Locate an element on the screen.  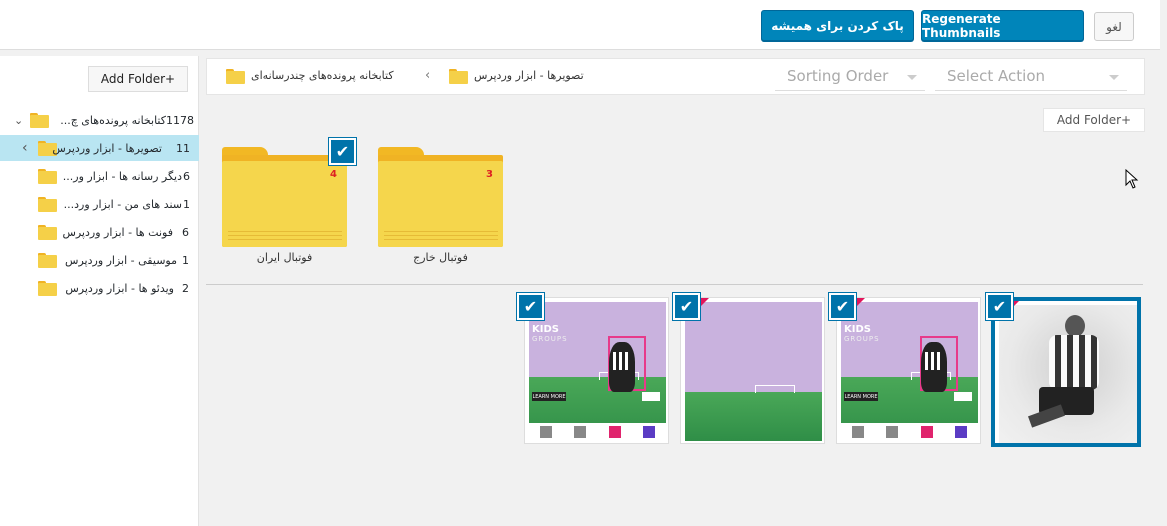
sorting-order-placeholder: Sorting Order is located at coordinates (838, 76).